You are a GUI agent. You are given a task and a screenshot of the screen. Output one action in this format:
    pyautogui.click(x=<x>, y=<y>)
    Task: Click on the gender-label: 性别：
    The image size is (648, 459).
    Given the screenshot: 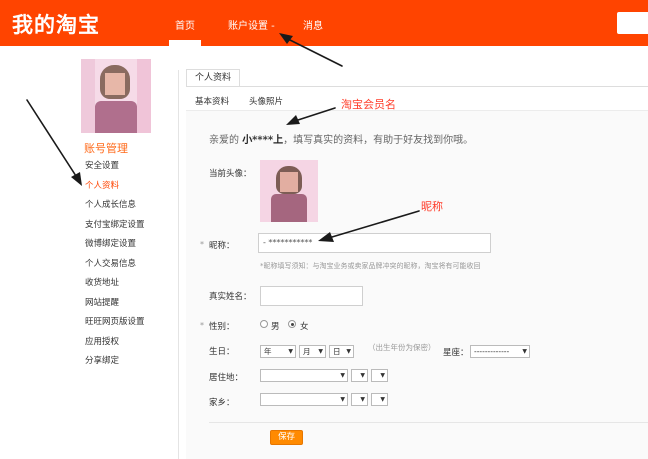 What is the action you would take?
    pyautogui.click(x=222, y=327)
    